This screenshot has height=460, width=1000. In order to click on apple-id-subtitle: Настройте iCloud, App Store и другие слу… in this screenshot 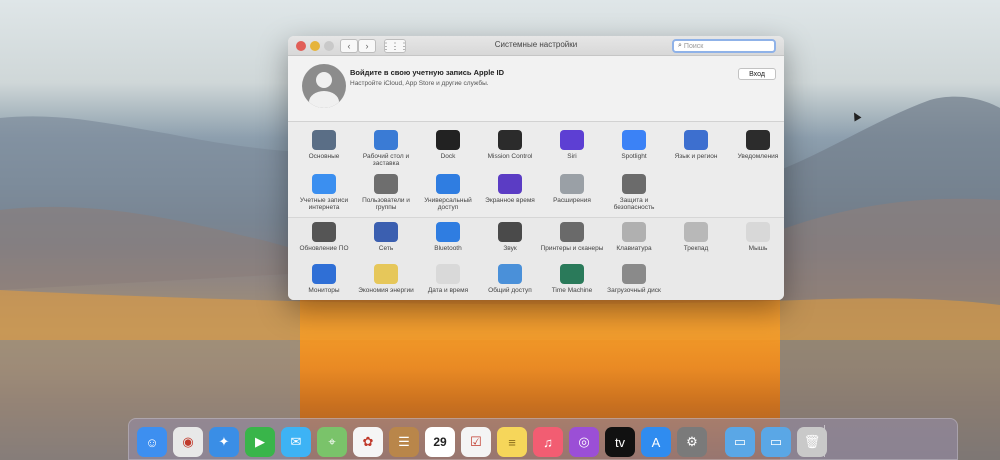, I will do `click(419, 83)`.